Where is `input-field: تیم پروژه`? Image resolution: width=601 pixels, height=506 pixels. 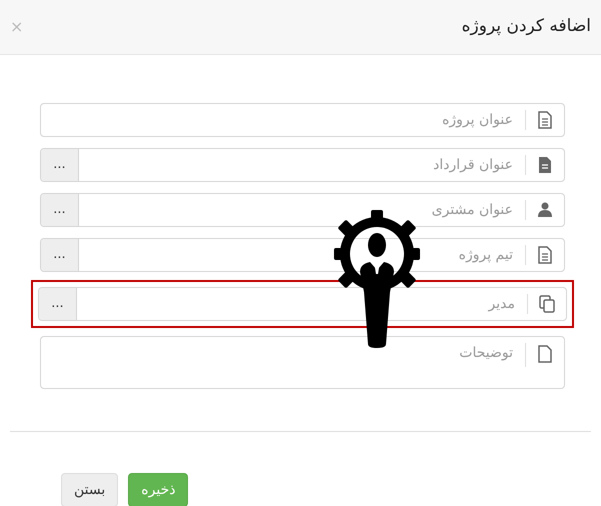
input-field: تیم پروژه is located at coordinates (302, 255).